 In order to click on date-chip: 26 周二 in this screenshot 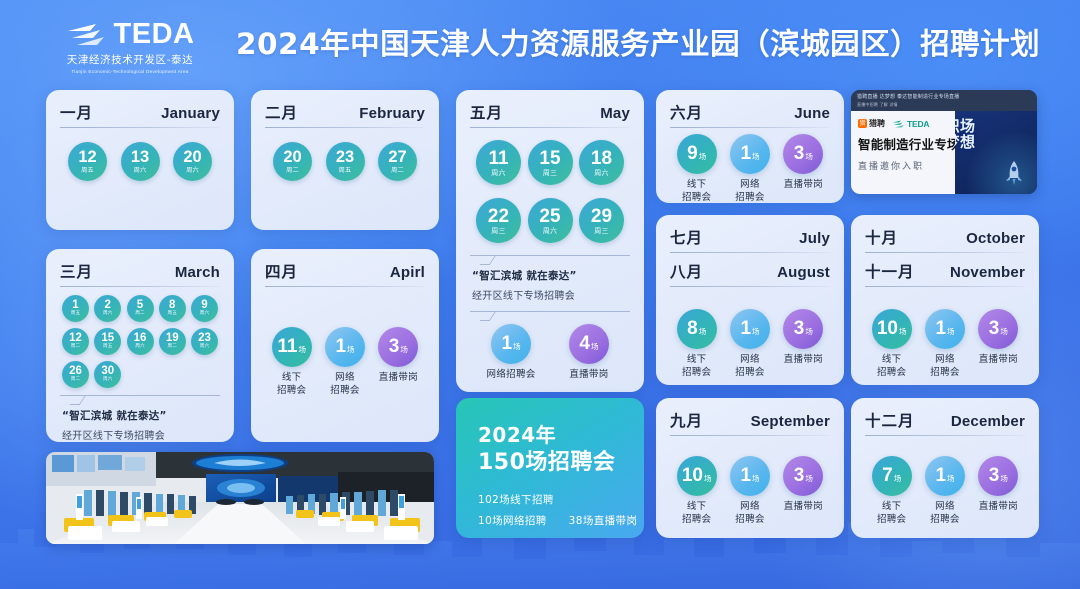, I will do `click(75, 374)`.